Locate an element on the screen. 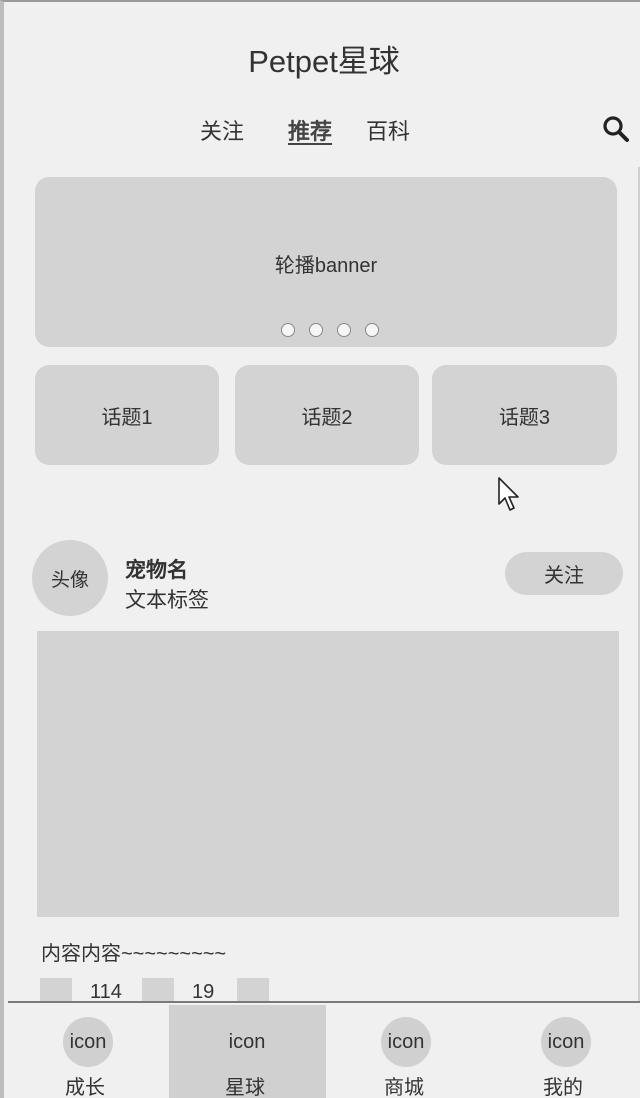 This screenshot has width=640, height=1098. tab-mall: icon 商城 is located at coordinates (406, 1051).